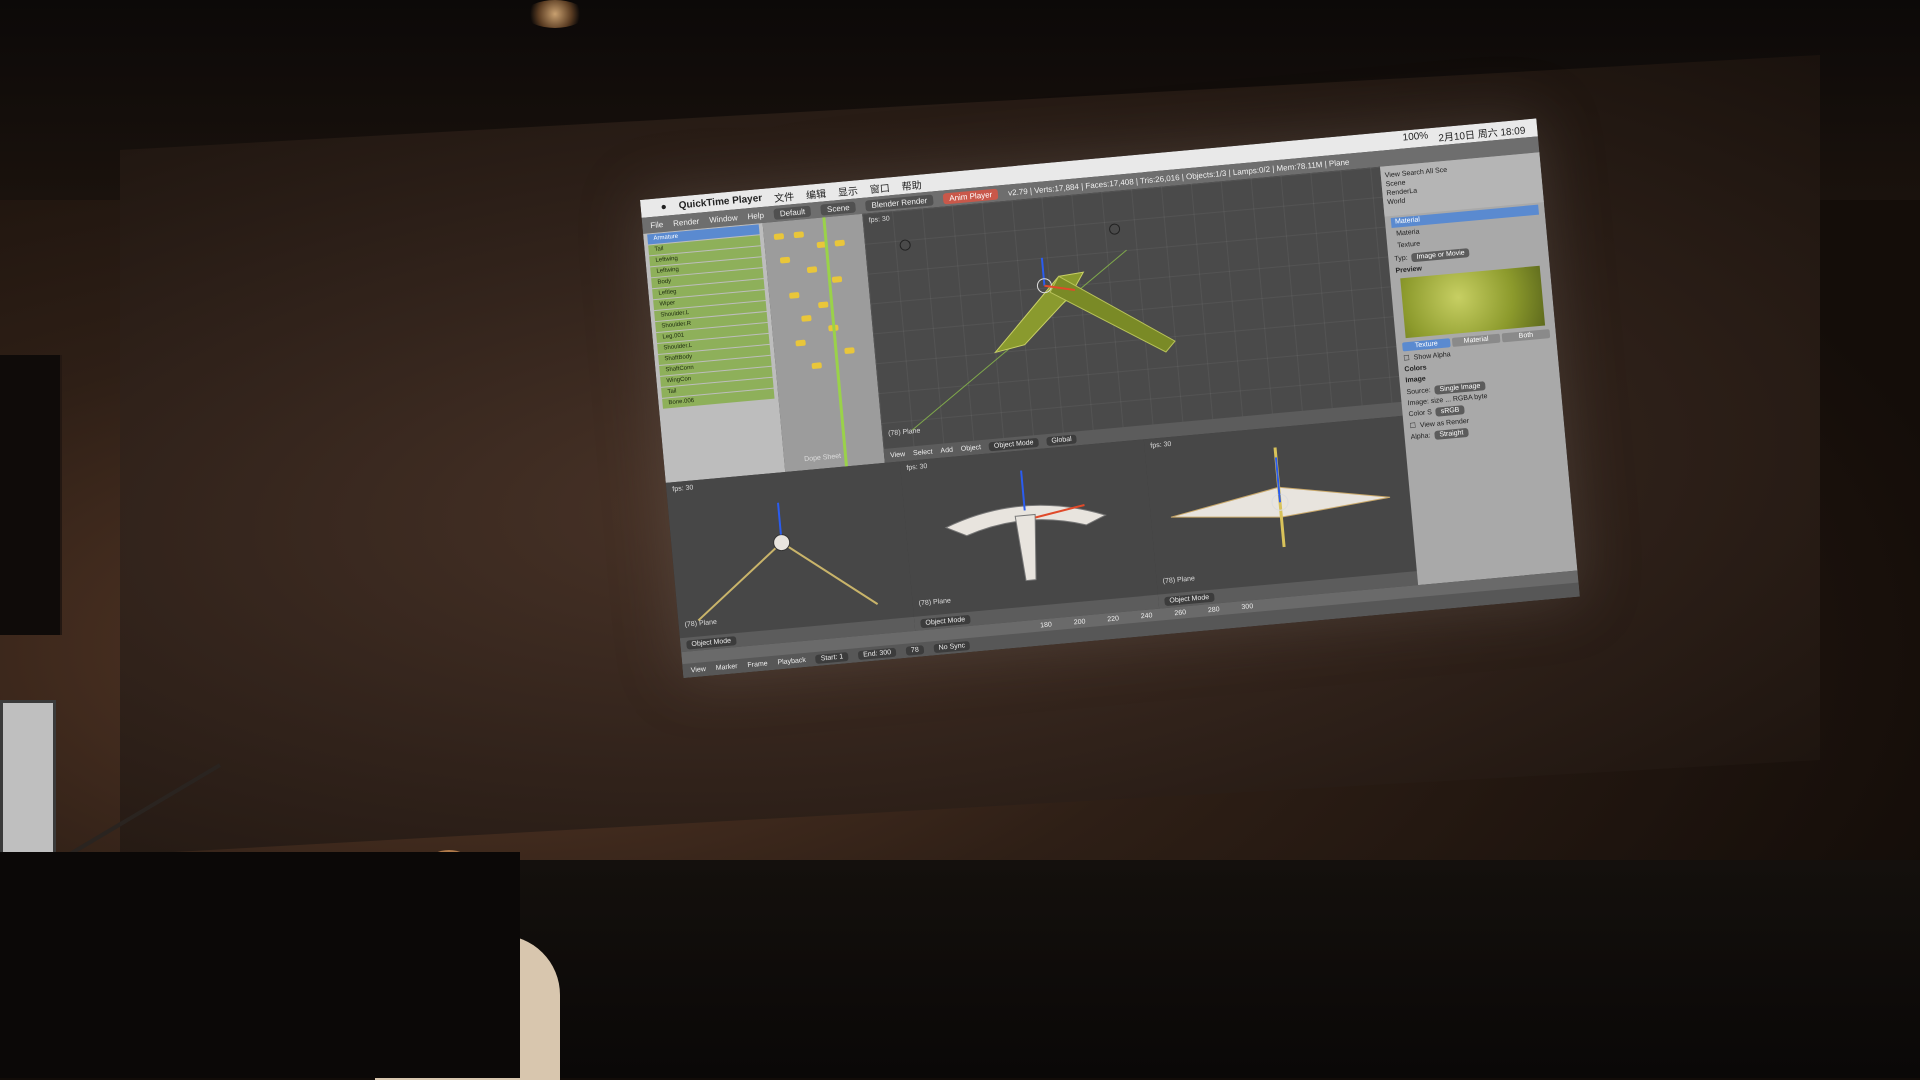 This screenshot has width=1920, height=1080. Describe the element at coordinates (1450, 411) in the screenshot. I see `color-space-select: sRGB` at that location.